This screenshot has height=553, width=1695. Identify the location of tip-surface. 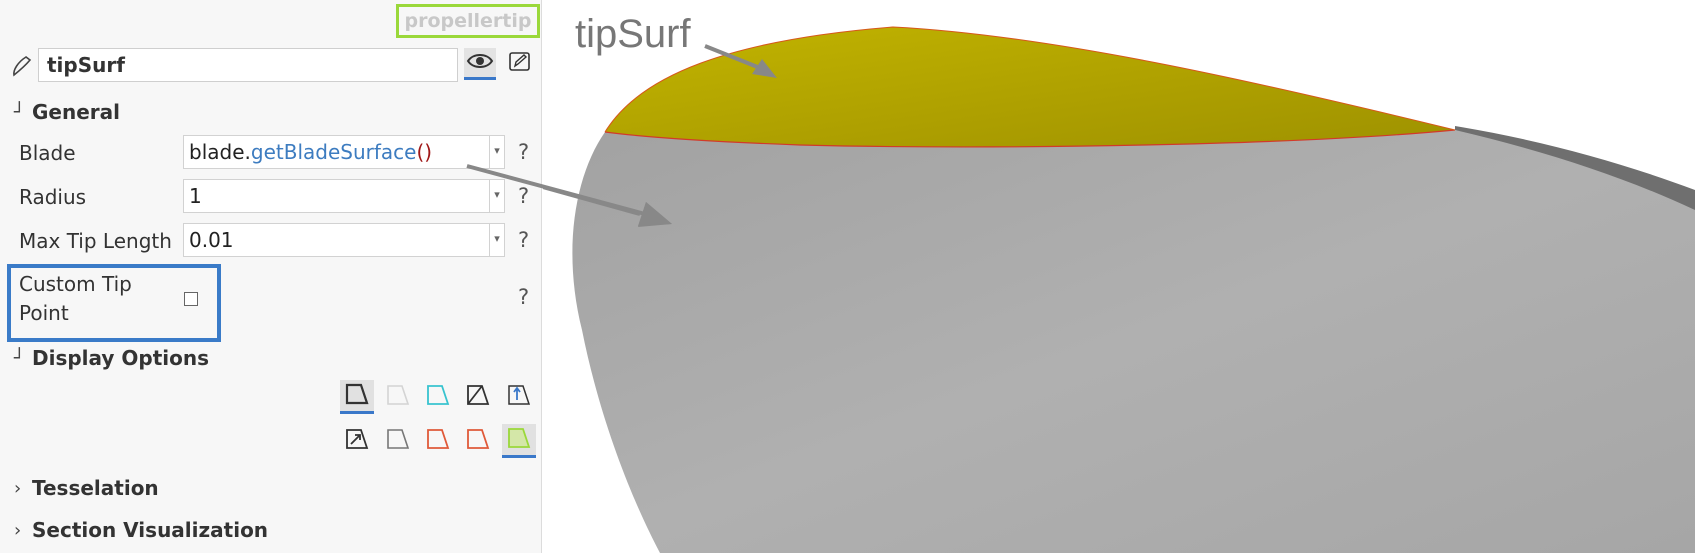
(1030, 87).